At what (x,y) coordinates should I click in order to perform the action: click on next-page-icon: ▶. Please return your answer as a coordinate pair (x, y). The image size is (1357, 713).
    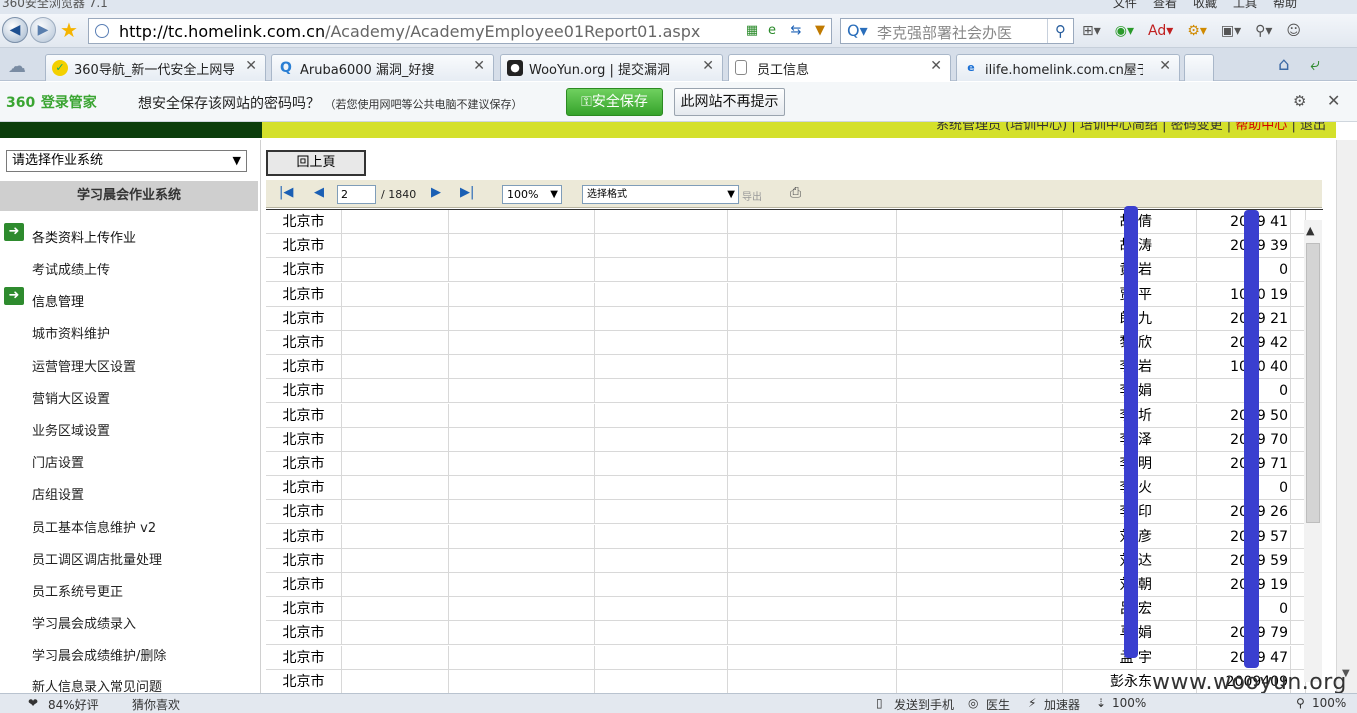
    Looking at the image, I should click on (436, 192).